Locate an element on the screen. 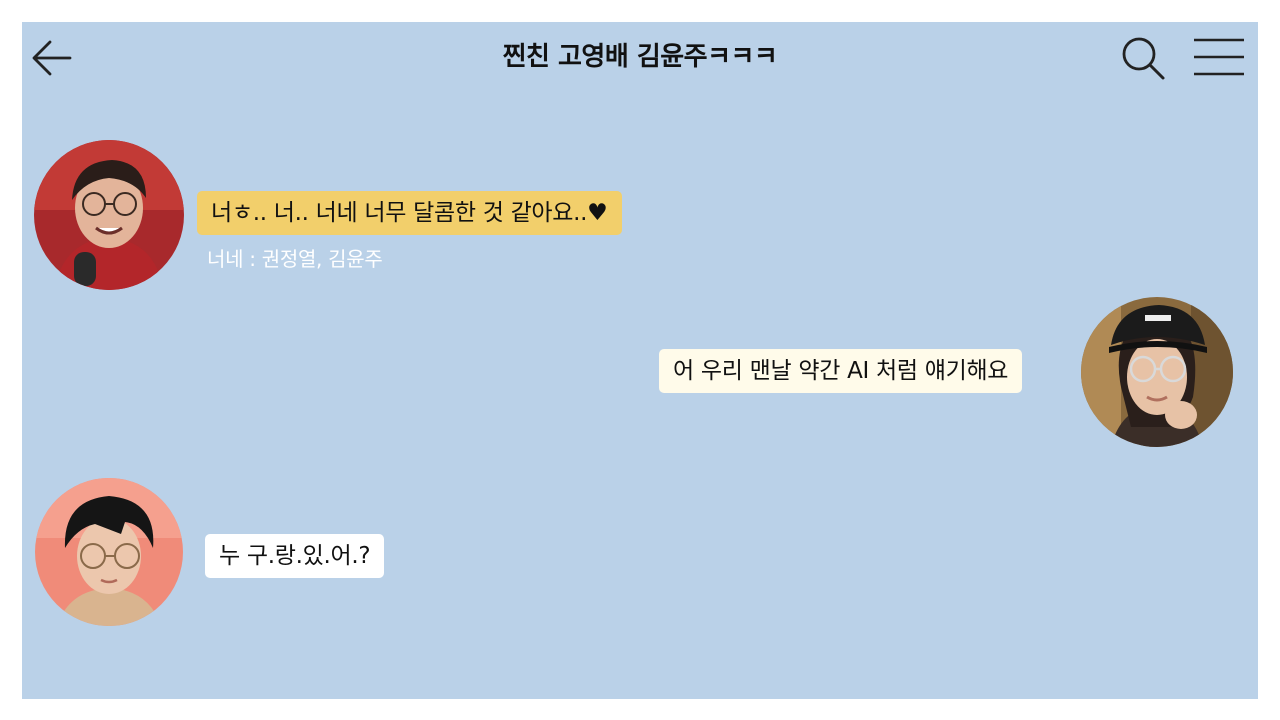 This screenshot has height=720, width=1280. chat-title: 찐친 고영배 김윤주ㅋㅋㅋ is located at coordinates (640, 57).